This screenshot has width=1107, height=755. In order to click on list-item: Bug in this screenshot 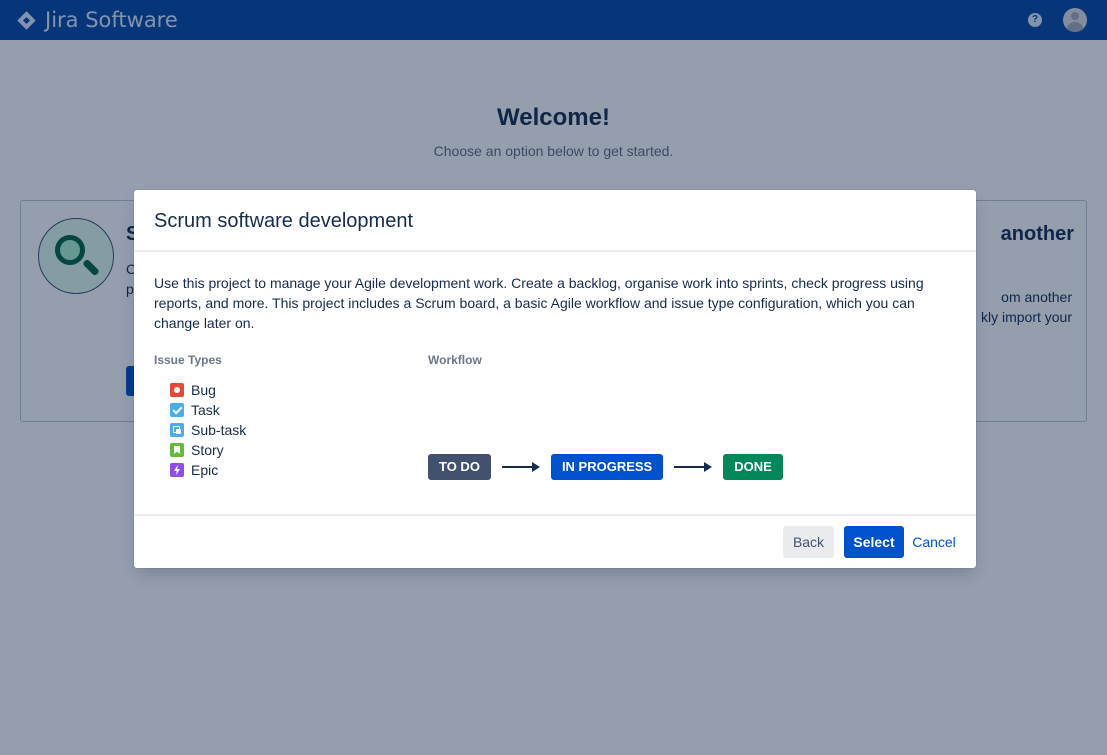, I will do `click(208, 390)`.